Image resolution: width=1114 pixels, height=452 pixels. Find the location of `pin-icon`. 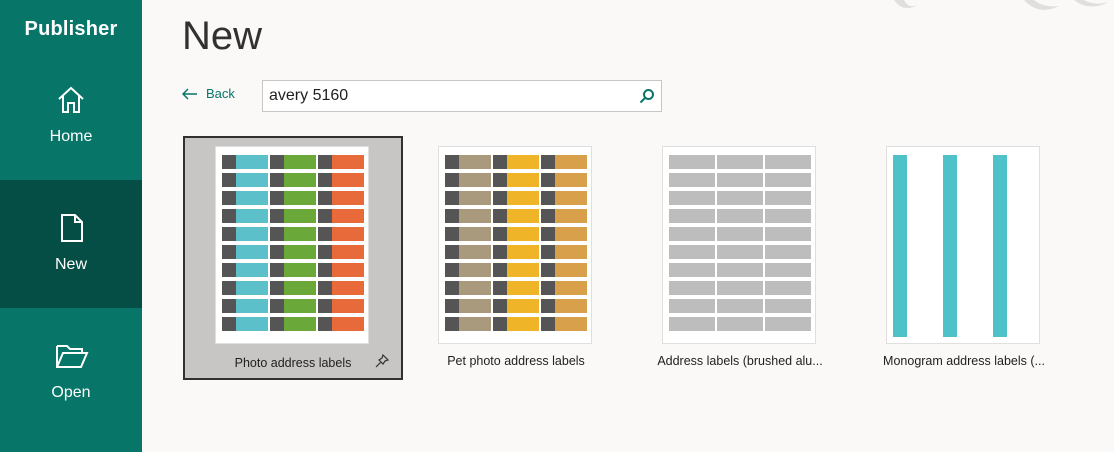

pin-icon is located at coordinates (382, 361).